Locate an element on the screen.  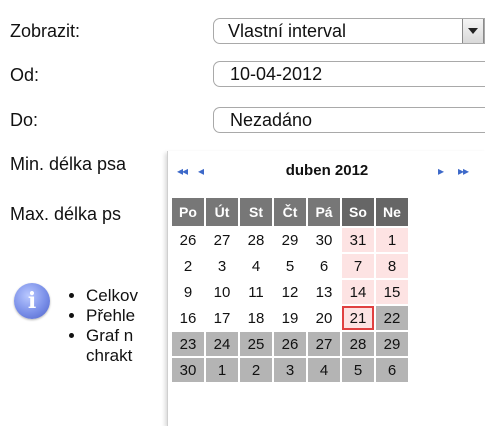
week-row: 2 3 4 5 6 7 8 is located at coordinates (290, 266).